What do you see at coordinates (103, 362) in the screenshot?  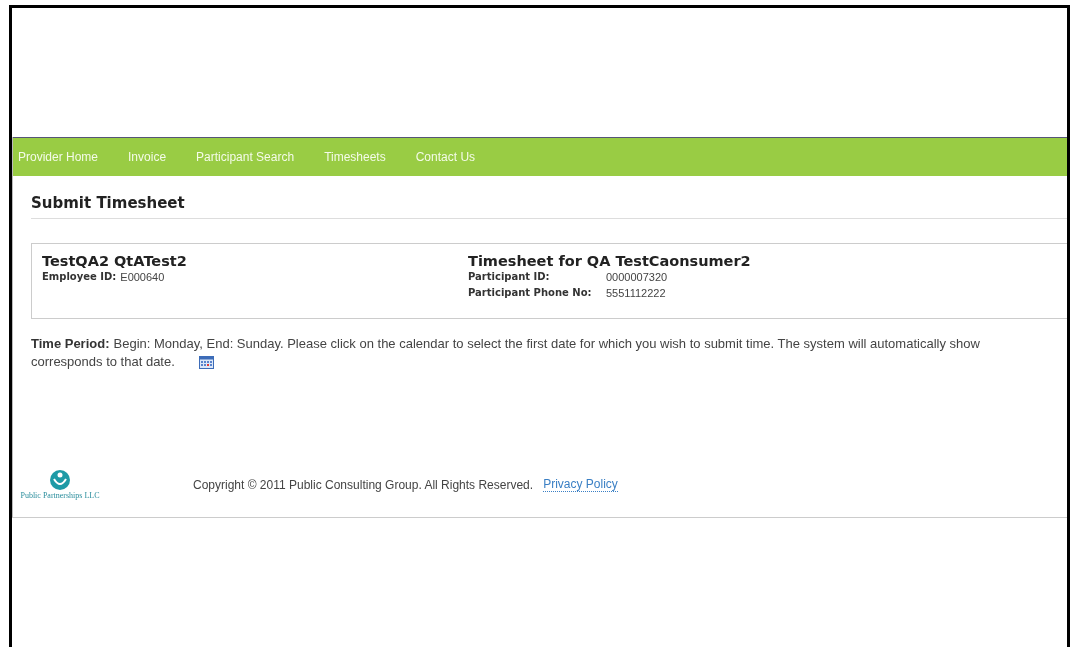 I see `instruction-text: corresponds to that date.` at bounding box center [103, 362].